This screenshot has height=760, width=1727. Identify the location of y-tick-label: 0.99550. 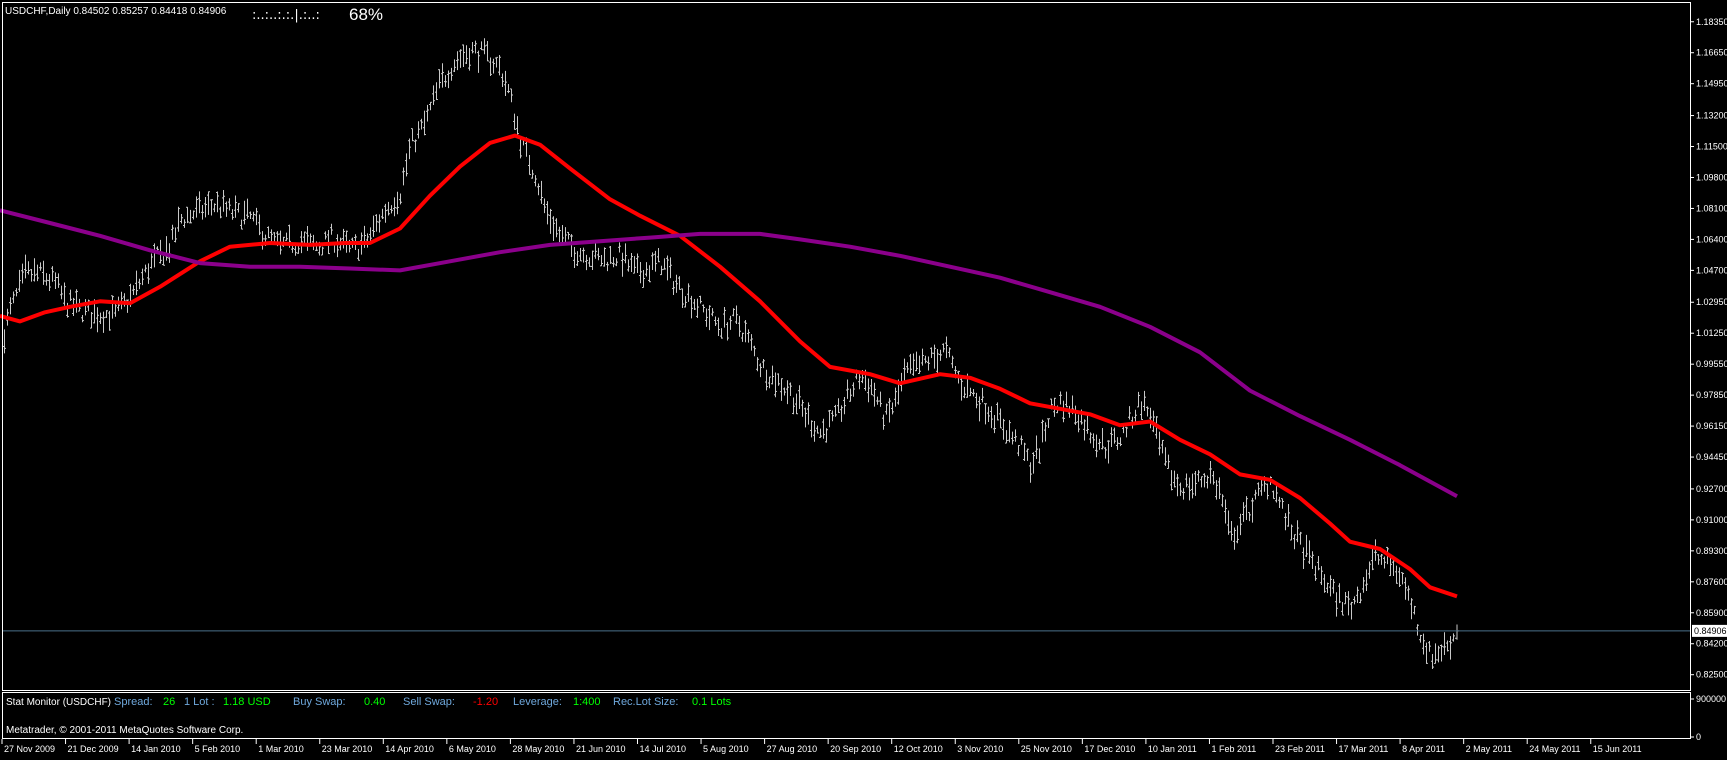
(1711, 364).